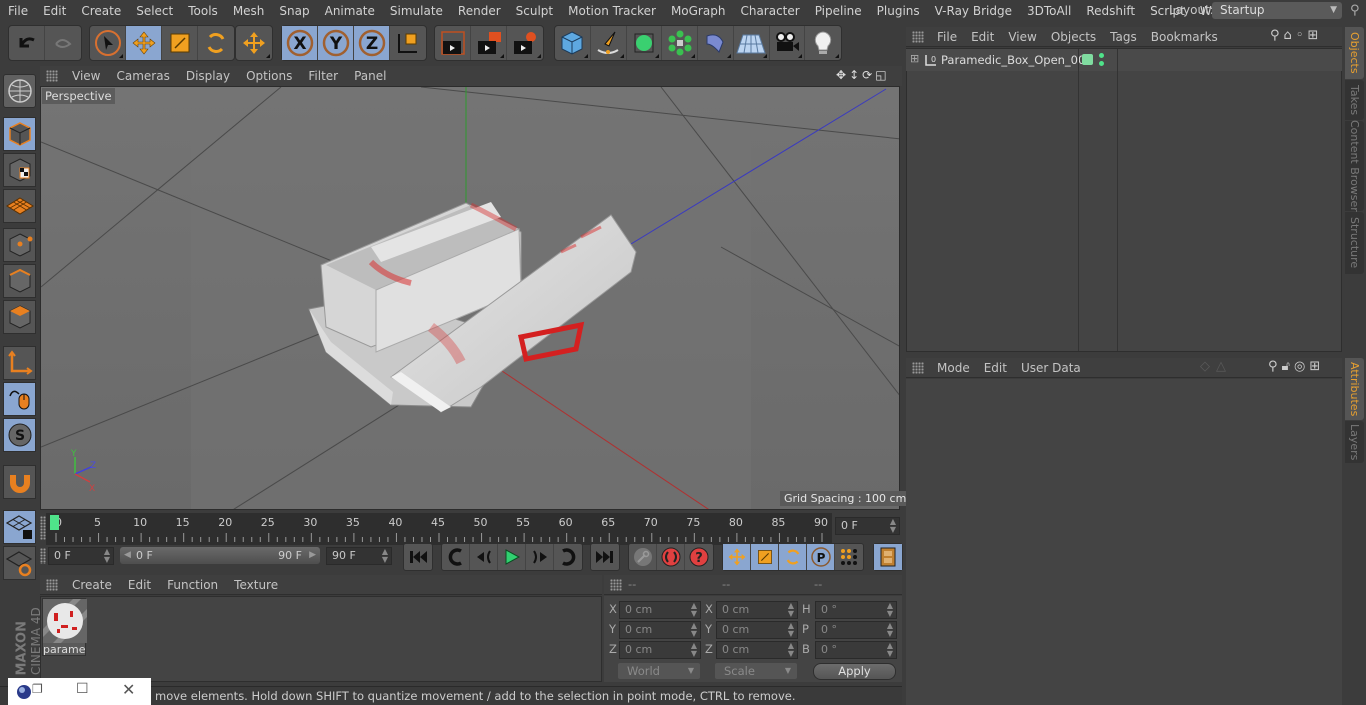 This screenshot has width=1366, height=705. Describe the element at coordinates (192, 585) in the screenshot. I see `material-menu-function: Function` at that location.